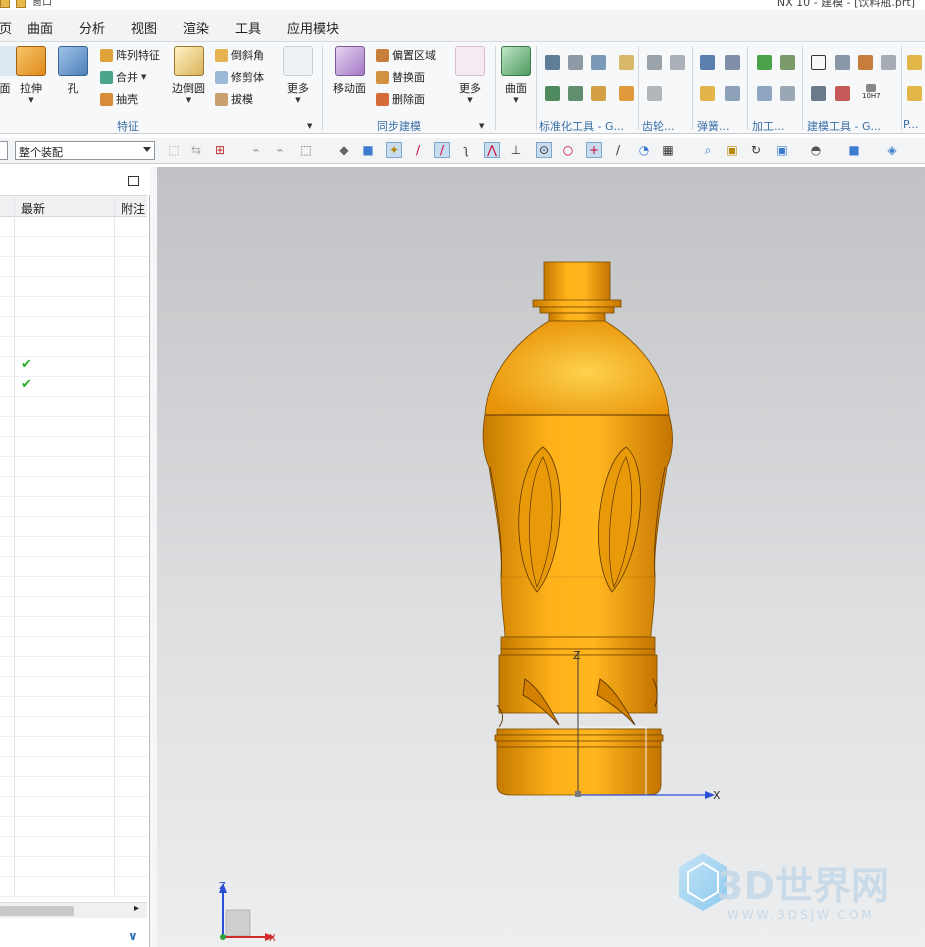 The height and width of the screenshot is (947, 925). Describe the element at coordinates (842, 62) in the screenshot. I see `table-icon` at that location.